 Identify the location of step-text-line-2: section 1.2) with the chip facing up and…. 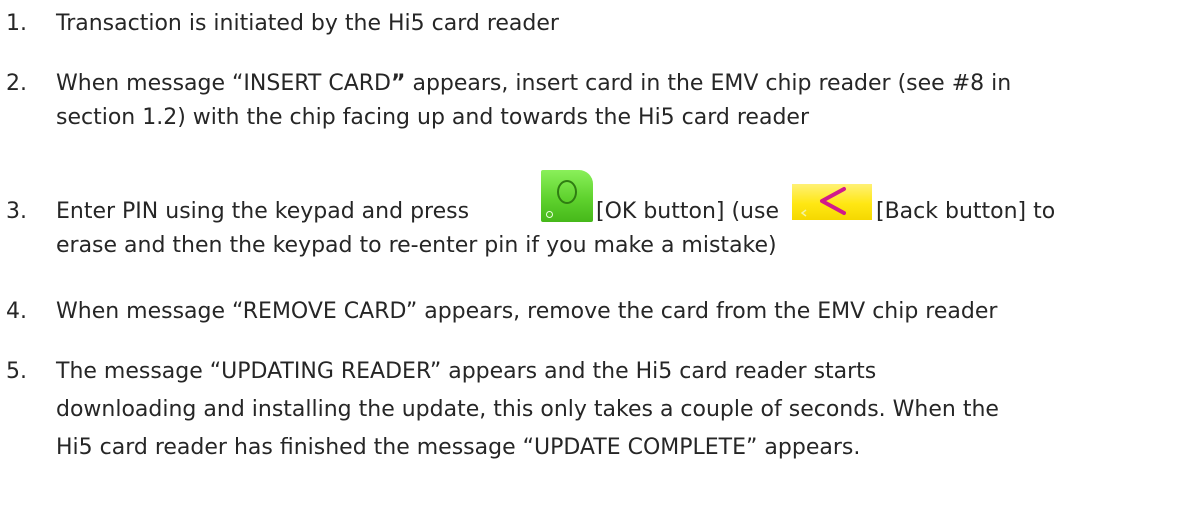
(432, 117).